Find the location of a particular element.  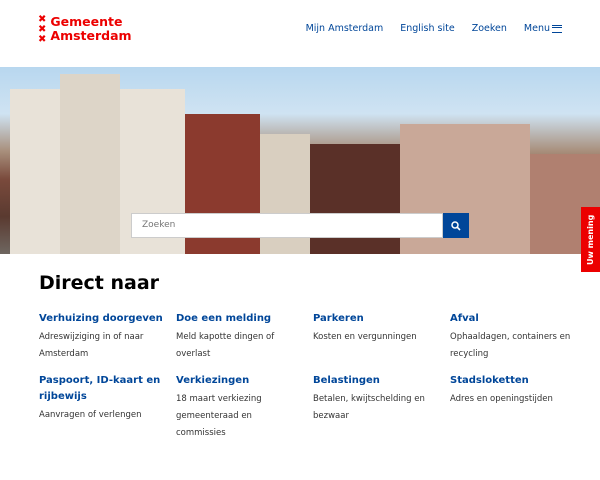

feedback-tab: Uw mening is located at coordinates (590, 239).